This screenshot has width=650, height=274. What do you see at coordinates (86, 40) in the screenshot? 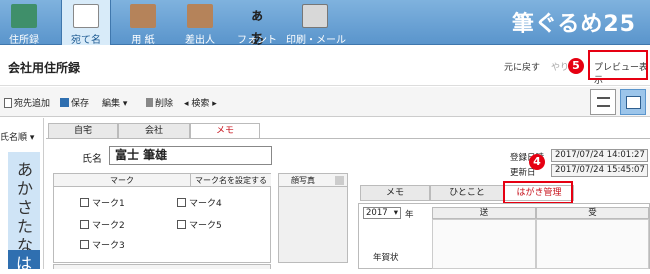
I see `tab-label: 宛て名` at bounding box center [86, 40].